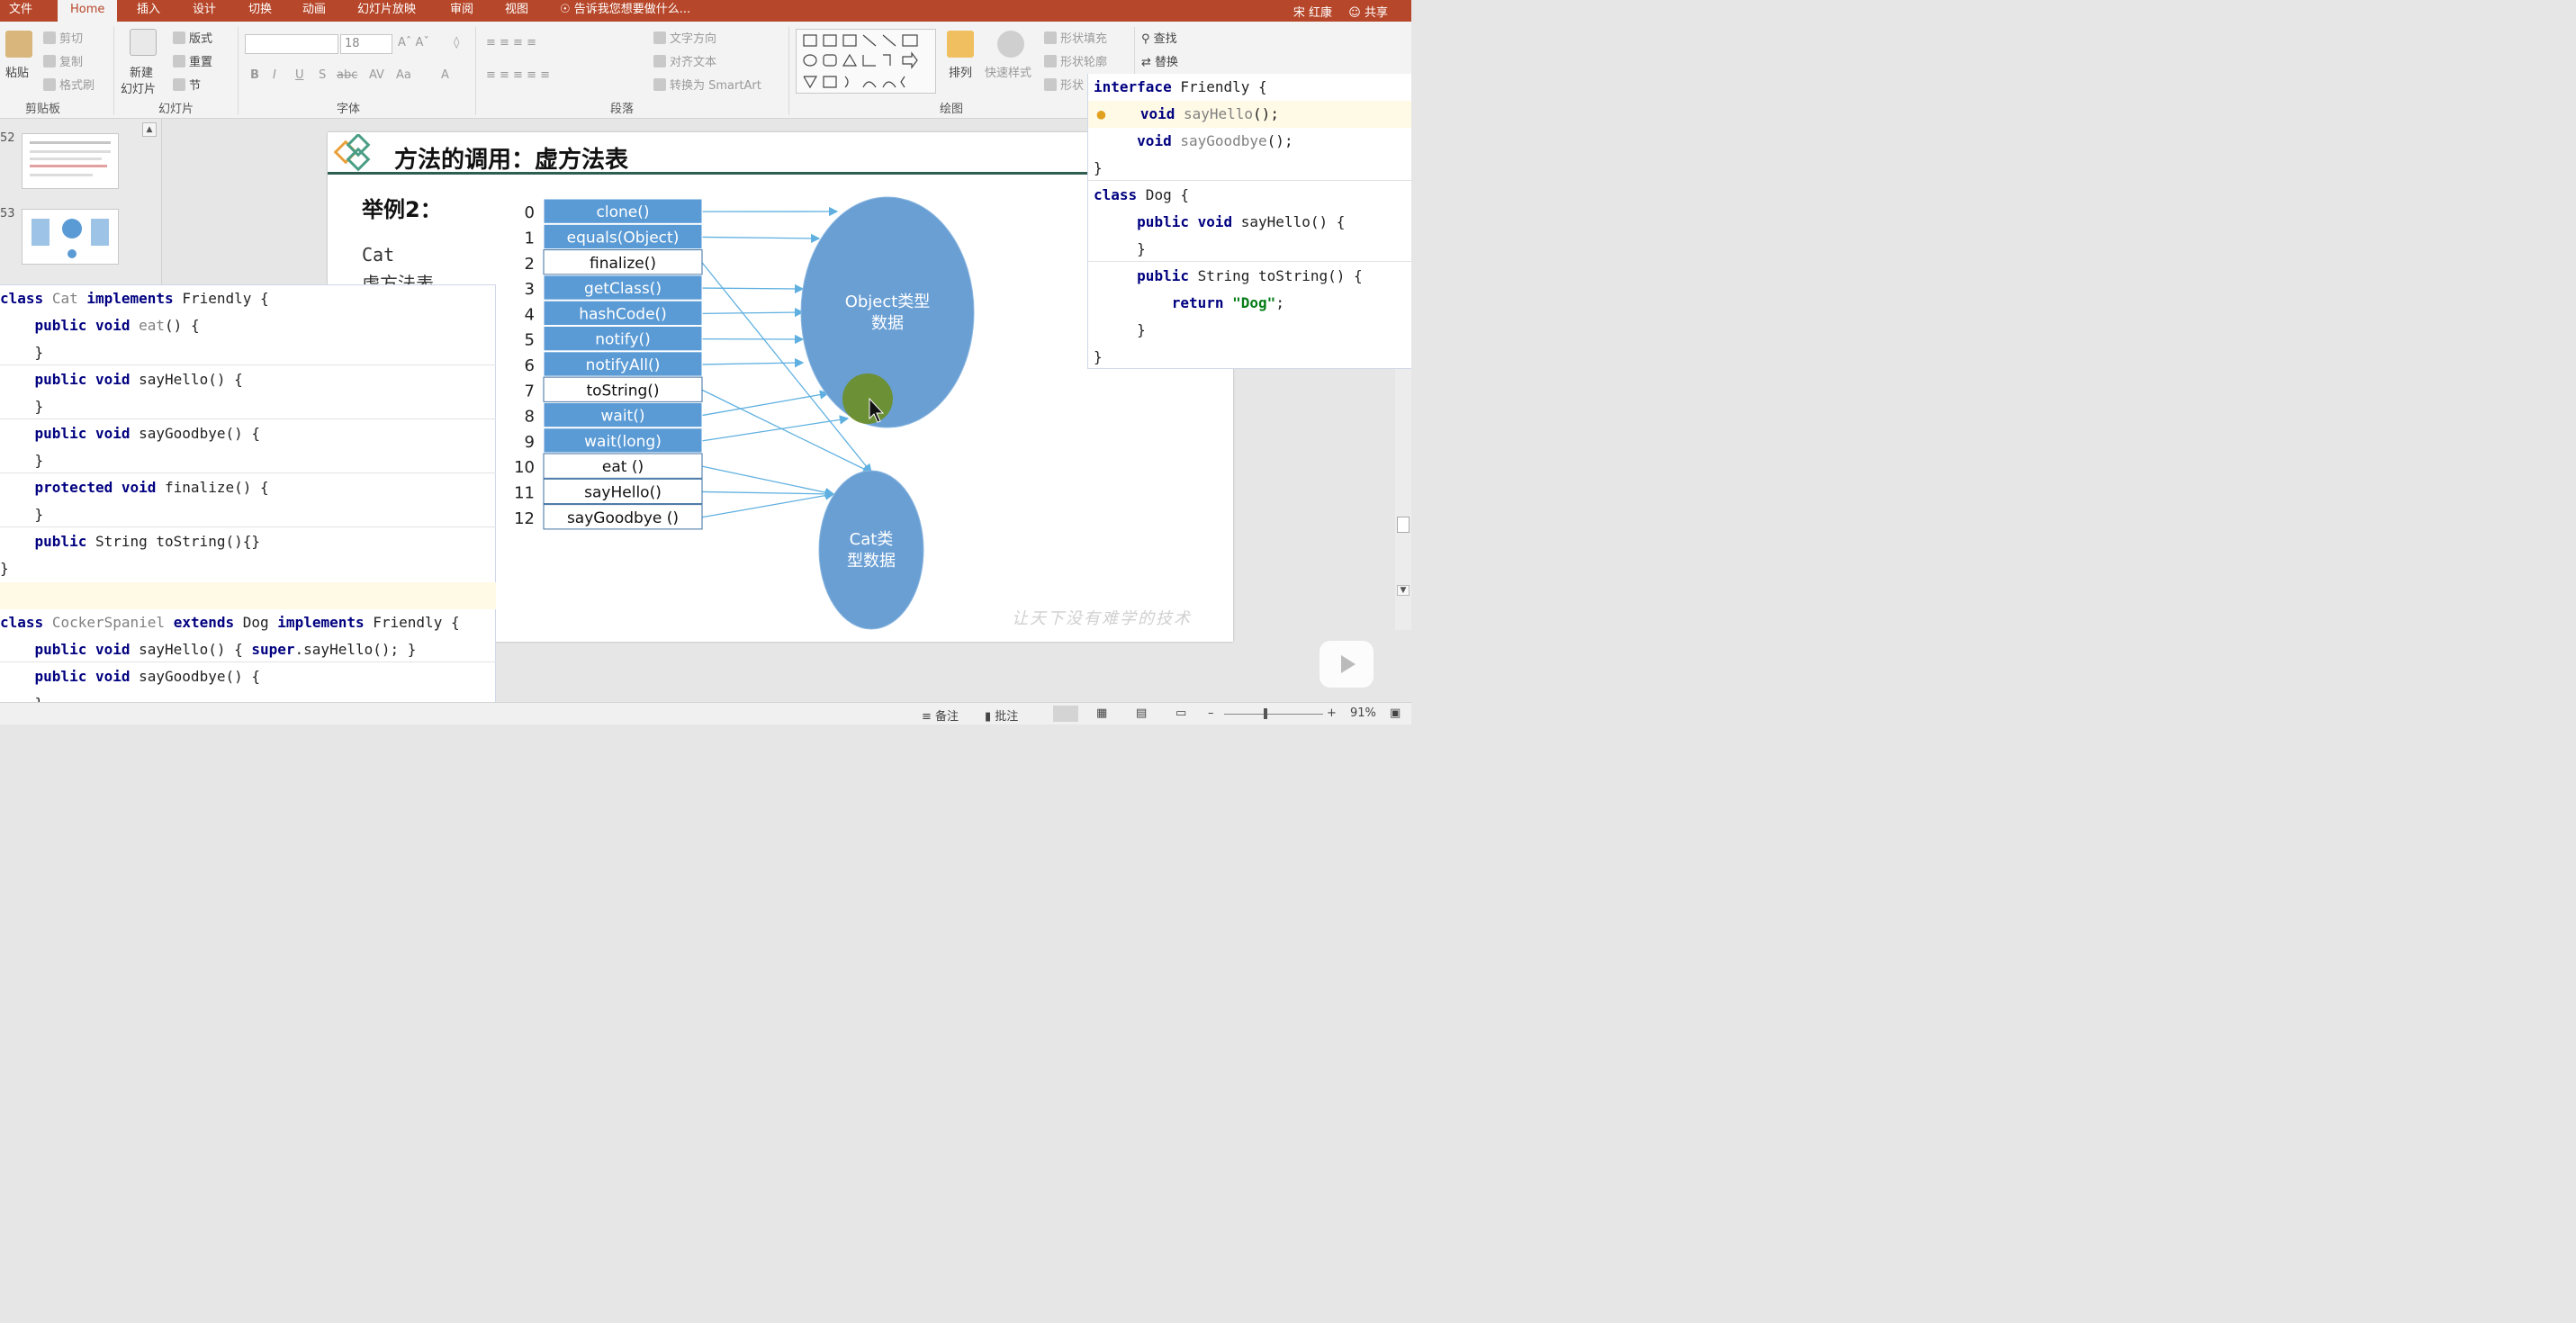 This screenshot has width=2576, height=1323. I want to click on shape-effects-button: 形状, so click(1064, 85).